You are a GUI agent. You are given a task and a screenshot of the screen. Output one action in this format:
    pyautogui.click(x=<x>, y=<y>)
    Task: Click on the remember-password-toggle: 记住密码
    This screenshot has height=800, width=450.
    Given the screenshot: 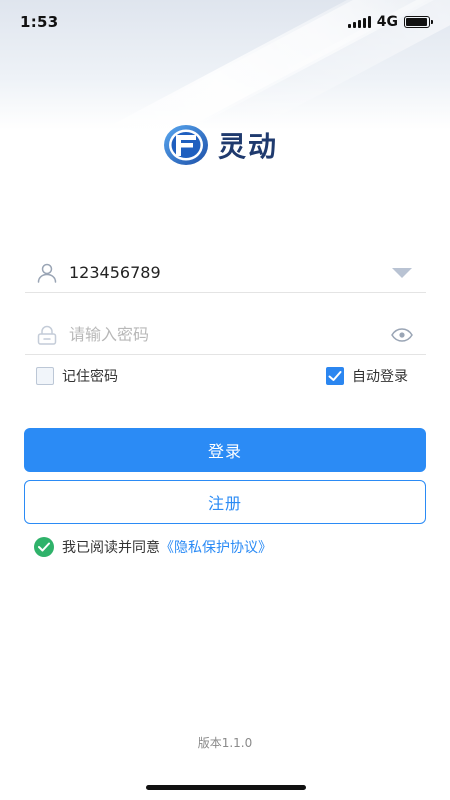 What is the action you would take?
    pyautogui.click(x=77, y=376)
    